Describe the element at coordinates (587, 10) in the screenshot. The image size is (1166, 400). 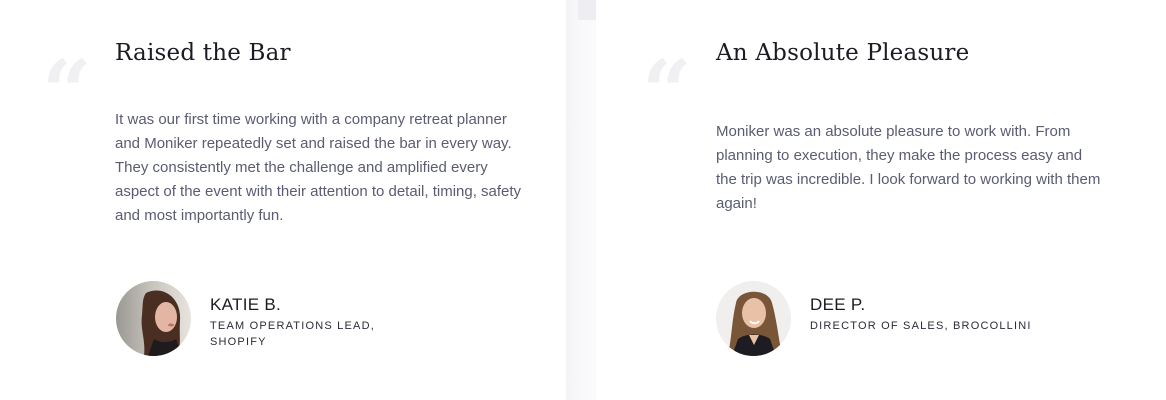
I see `carousel-handle` at that location.